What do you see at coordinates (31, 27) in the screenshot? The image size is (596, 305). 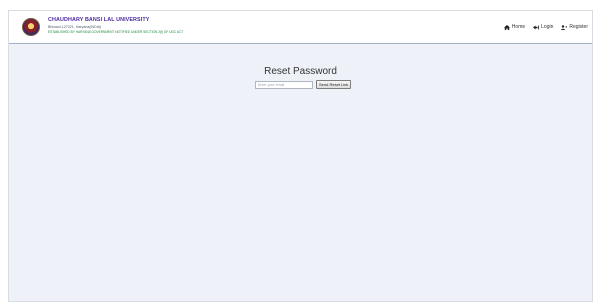 I see `university-logo-icon` at bounding box center [31, 27].